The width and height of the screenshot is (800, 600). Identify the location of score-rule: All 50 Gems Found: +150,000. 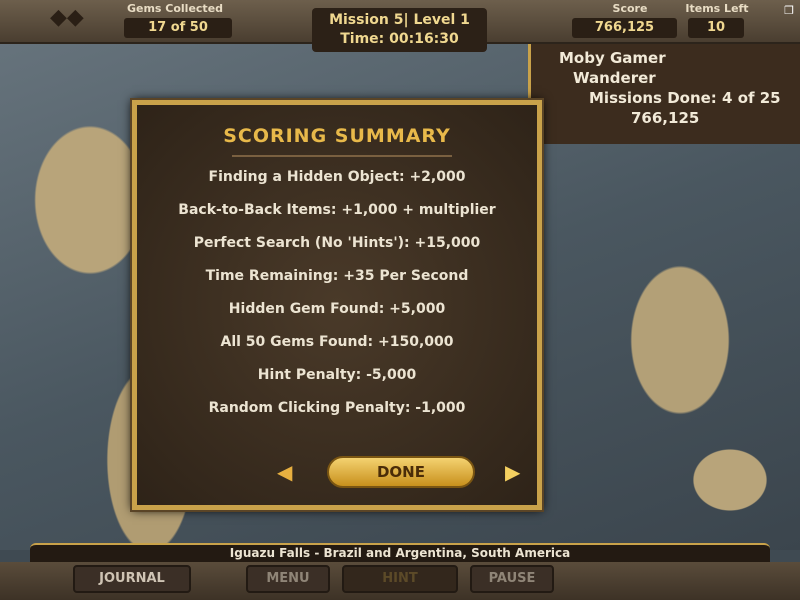
(337, 342).